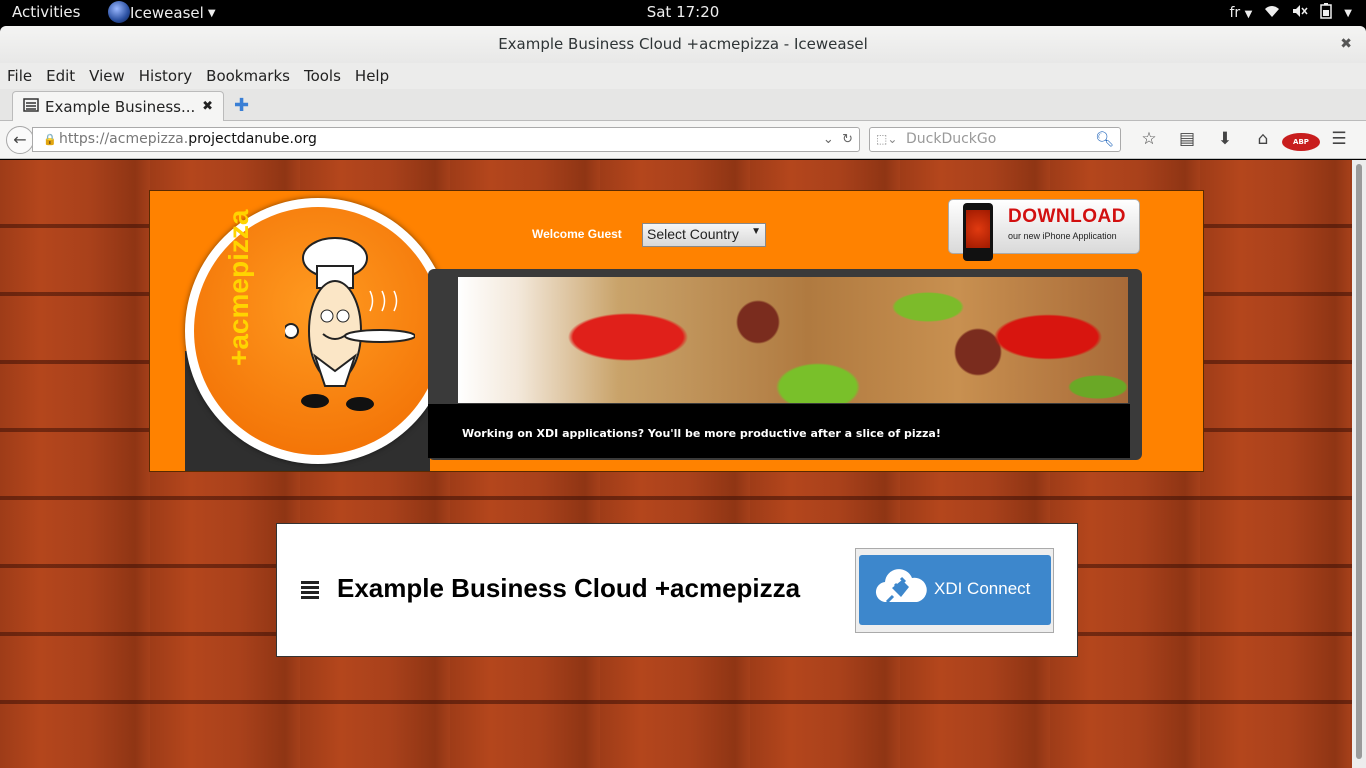  What do you see at coordinates (847, 139) in the screenshot?
I see `reload-icon: ↻` at bounding box center [847, 139].